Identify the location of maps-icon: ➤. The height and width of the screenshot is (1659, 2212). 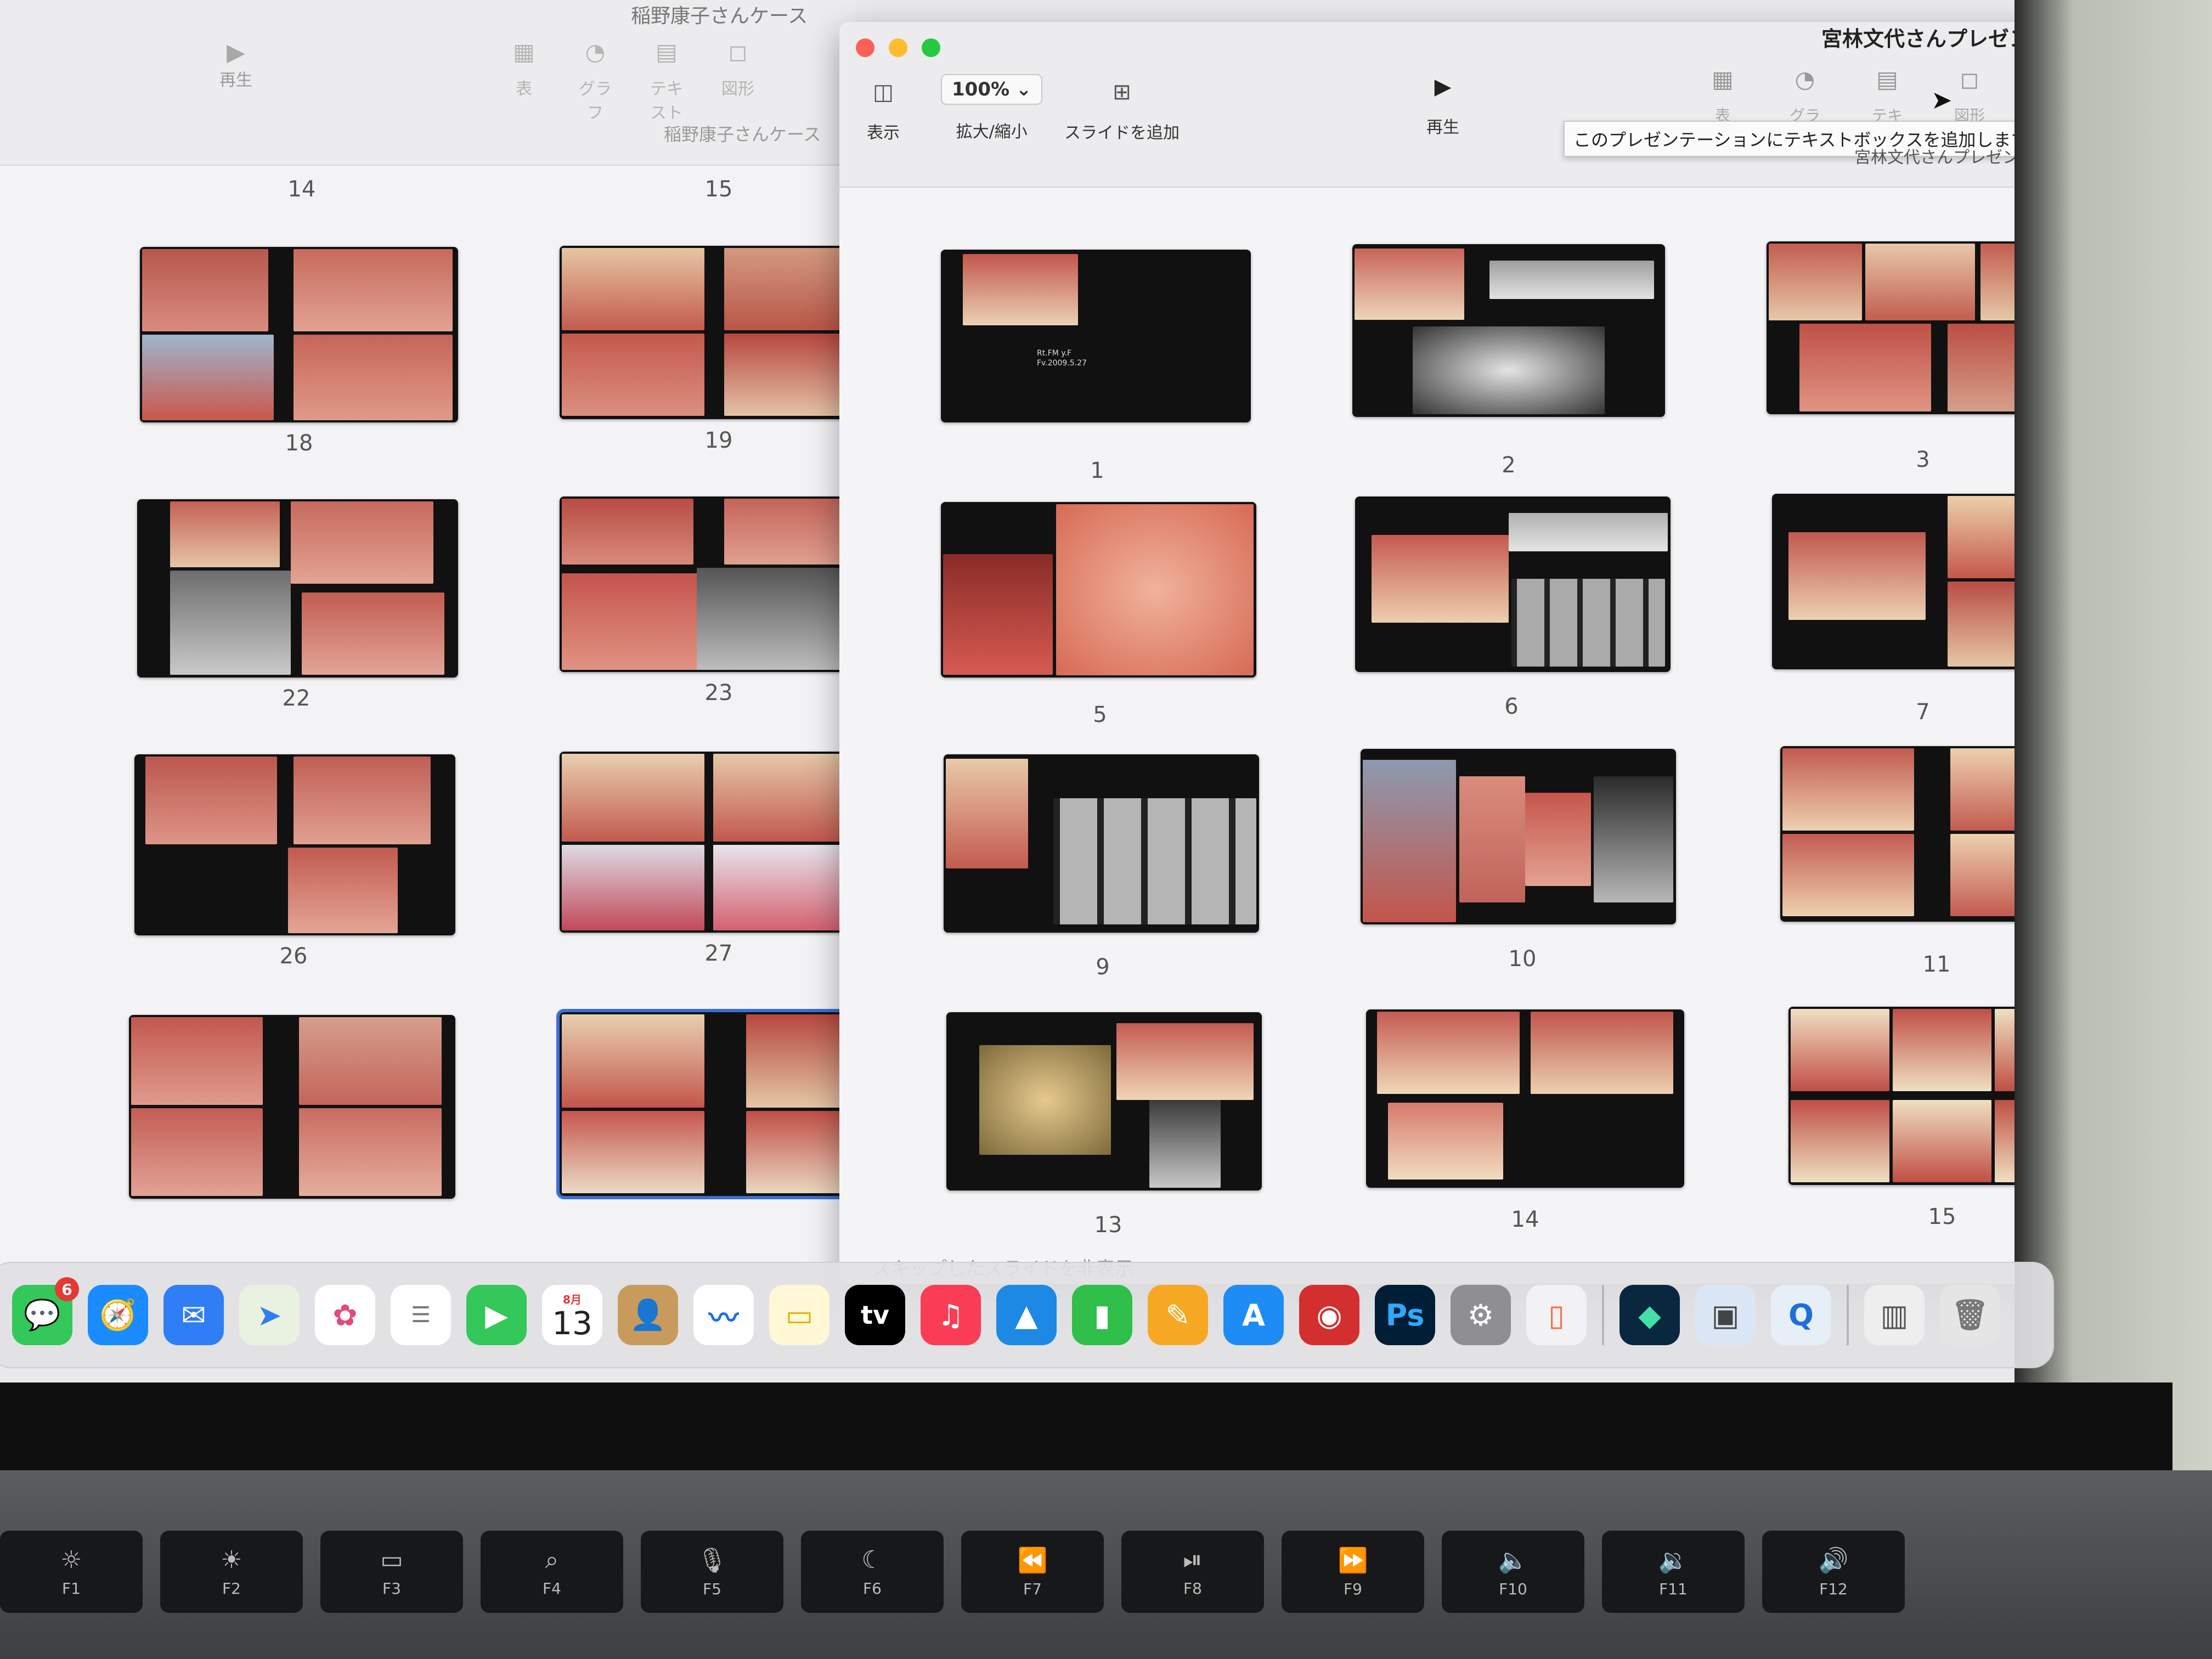
(269, 1315).